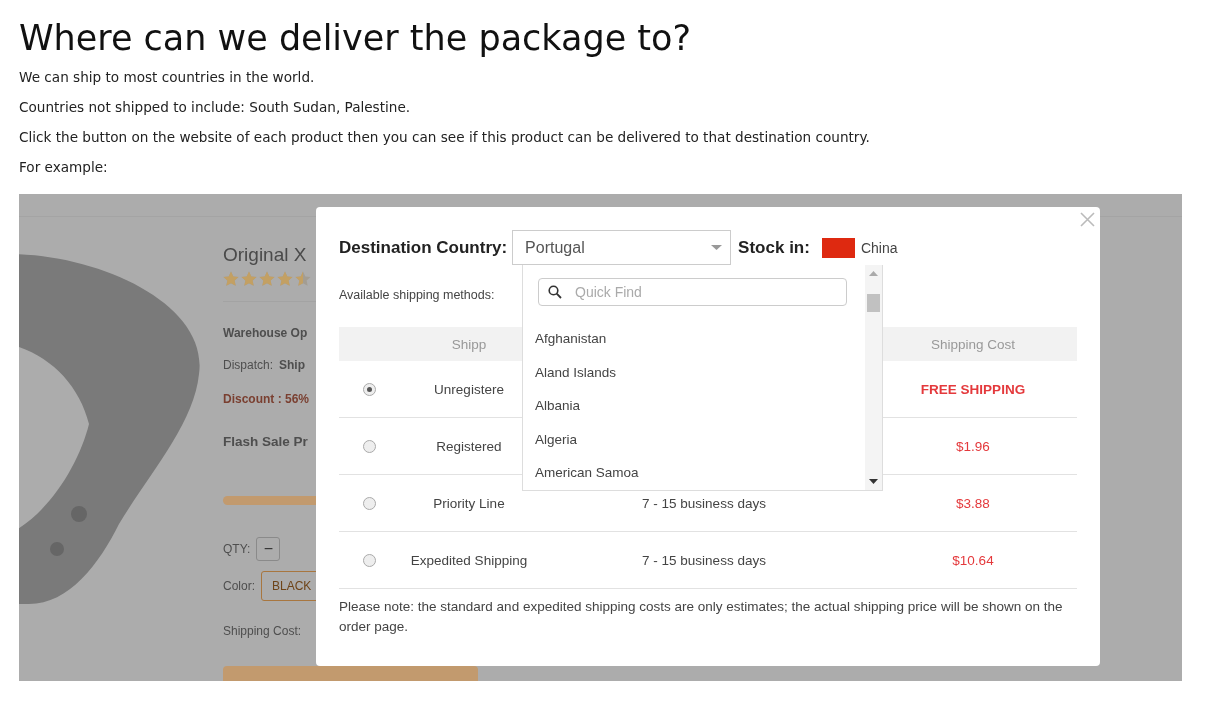 The image size is (1205, 703). Describe the element at coordinates (704, 560) in the screenshot. I see `table-cell: 7 - 15 business days` at that location.